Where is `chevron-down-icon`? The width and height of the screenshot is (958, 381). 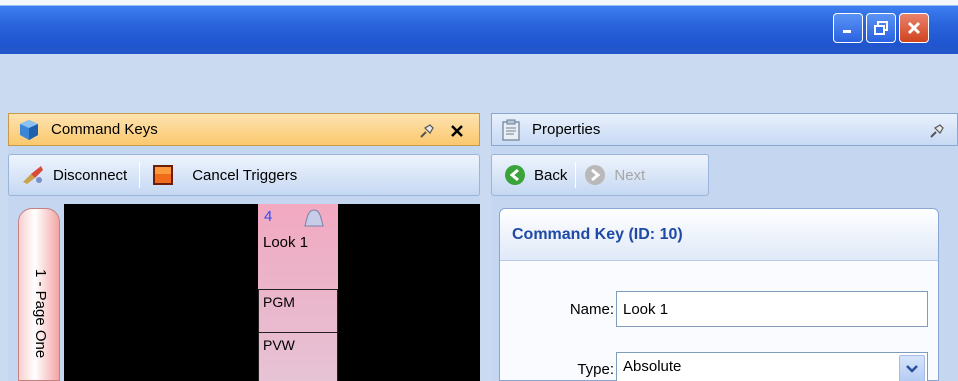 chevron-down-icon is located at coordinates (912, 369).